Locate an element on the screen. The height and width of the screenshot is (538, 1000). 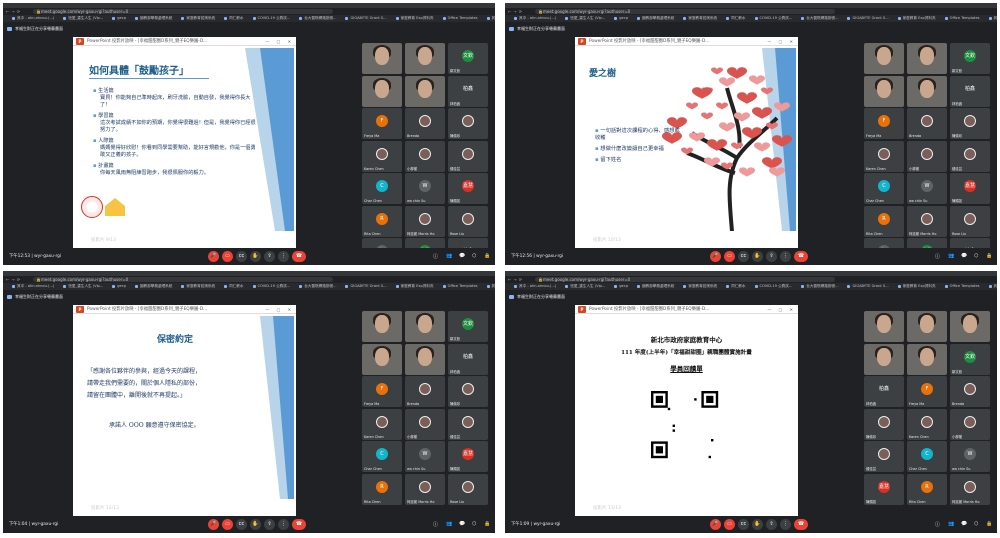
more-options-button: ⋮ is located at coordinates (283, 256).